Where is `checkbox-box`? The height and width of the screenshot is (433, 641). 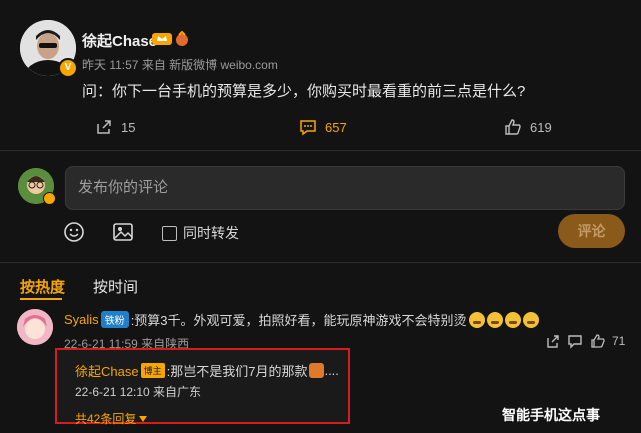 checkbox-box is located at coordinates (169, 233).